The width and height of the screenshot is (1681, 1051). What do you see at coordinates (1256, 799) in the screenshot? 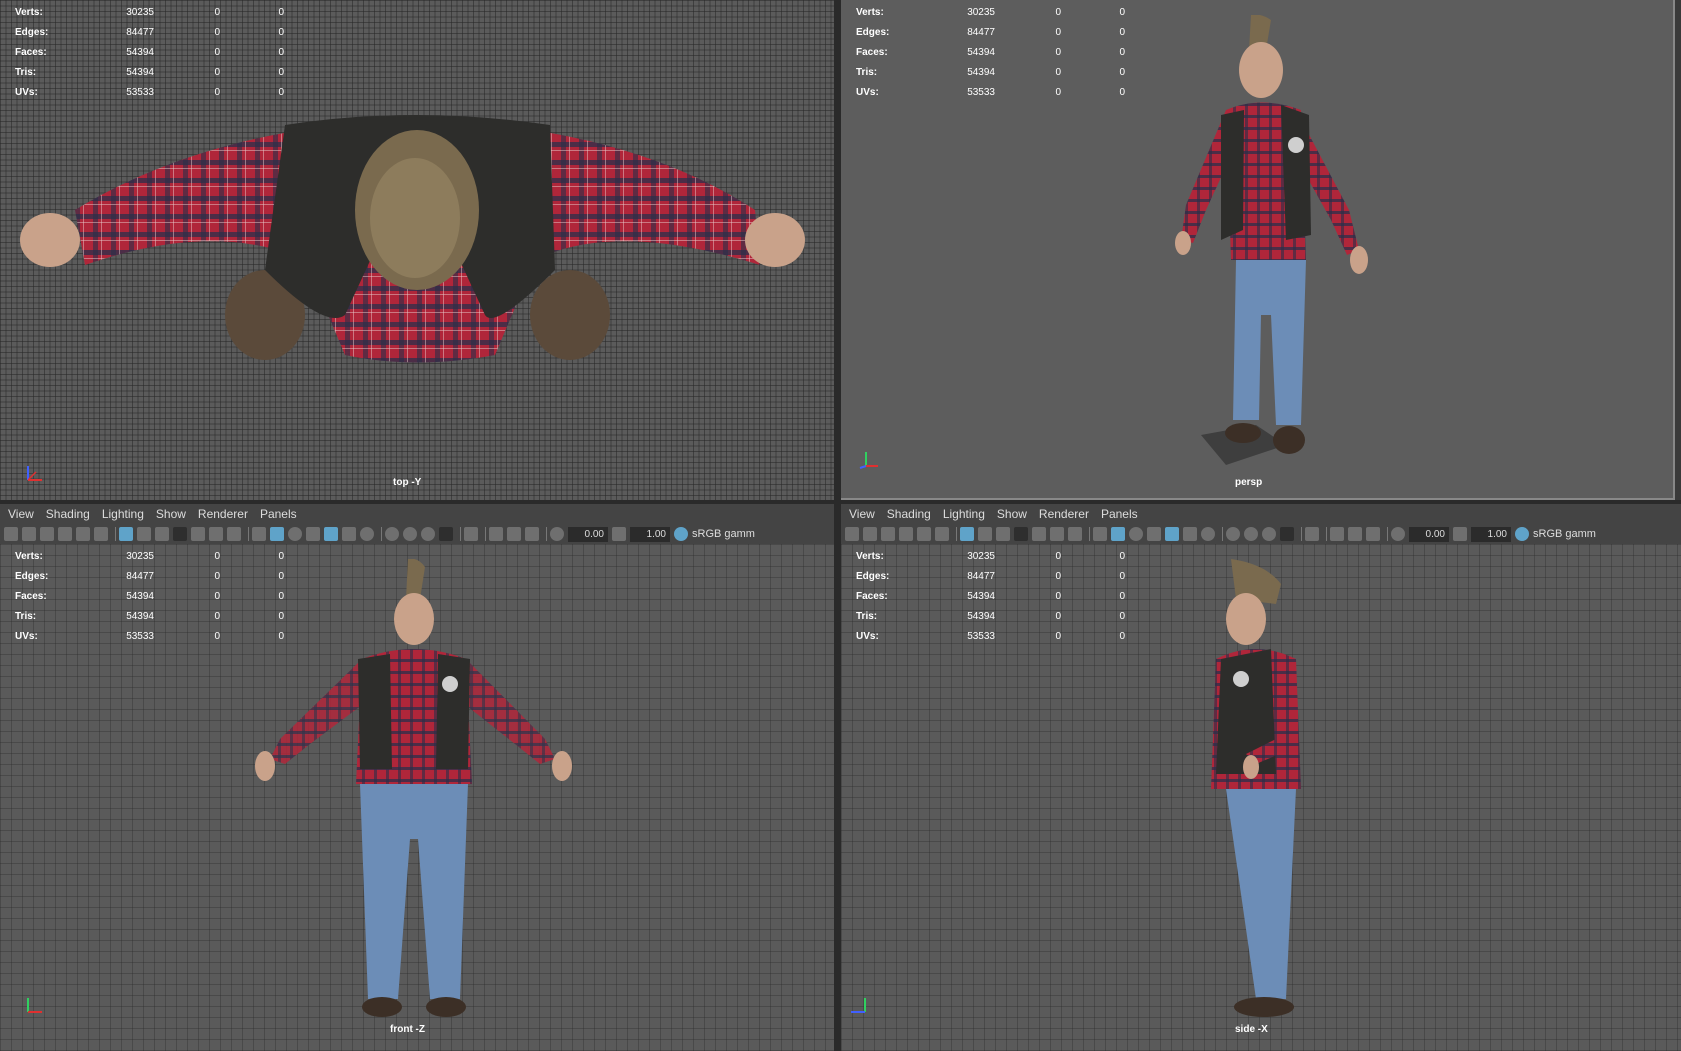
I see `character-model-side` at bounding box center [1256, 799].